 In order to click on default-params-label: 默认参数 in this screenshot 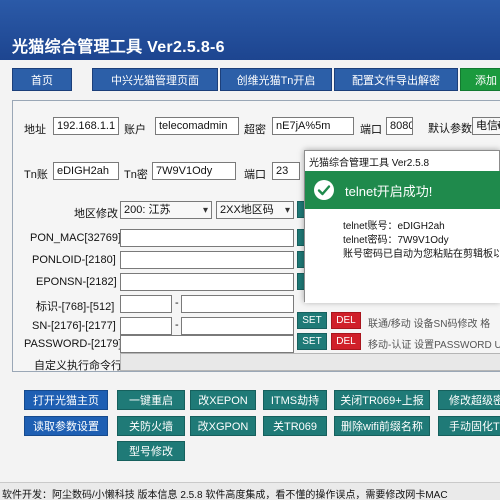, I will do `click(450, 129)`.